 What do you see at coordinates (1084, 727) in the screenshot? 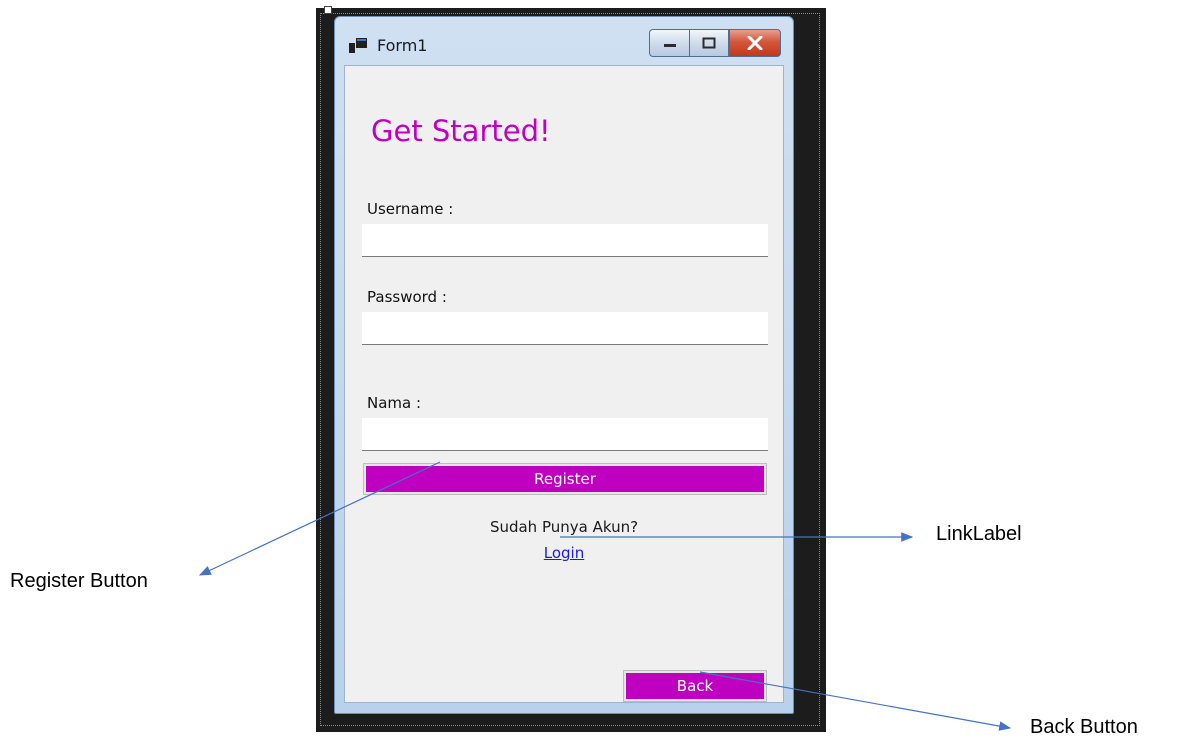
I see `back-button-annotation: Back Button` at bounding box center [1084, 727].